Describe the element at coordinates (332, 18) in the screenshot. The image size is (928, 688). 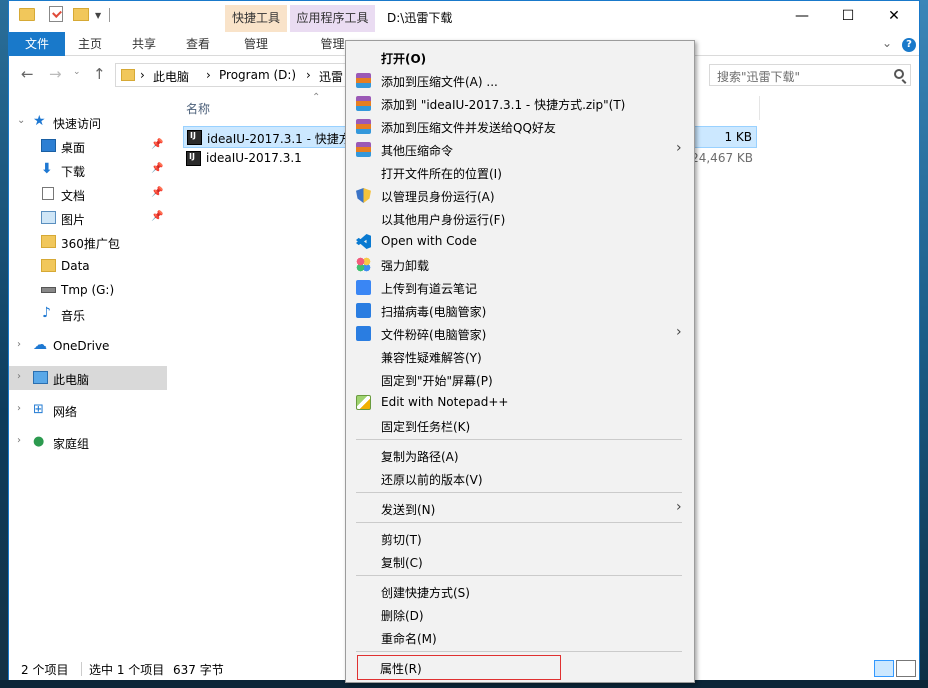
I see `context-tab-application-tools: 应用程序工具` at that location.